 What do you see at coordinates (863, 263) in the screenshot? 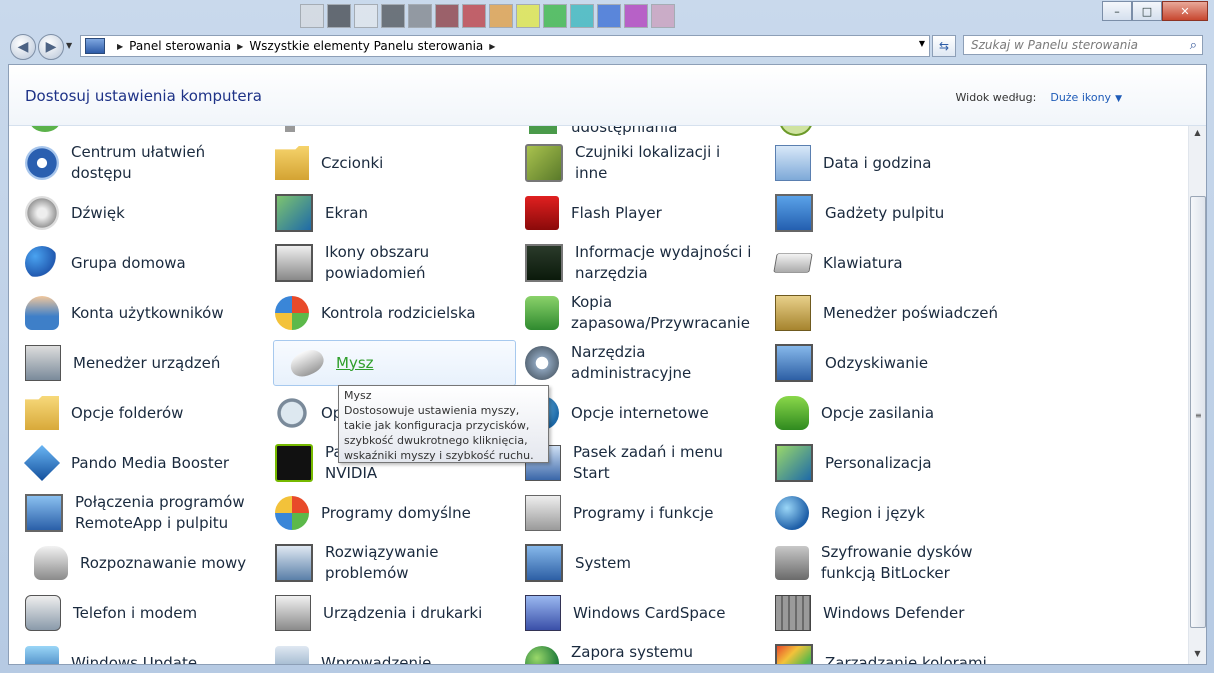
I see `item-label: Klawiatura` at bounding box center [863, 263].